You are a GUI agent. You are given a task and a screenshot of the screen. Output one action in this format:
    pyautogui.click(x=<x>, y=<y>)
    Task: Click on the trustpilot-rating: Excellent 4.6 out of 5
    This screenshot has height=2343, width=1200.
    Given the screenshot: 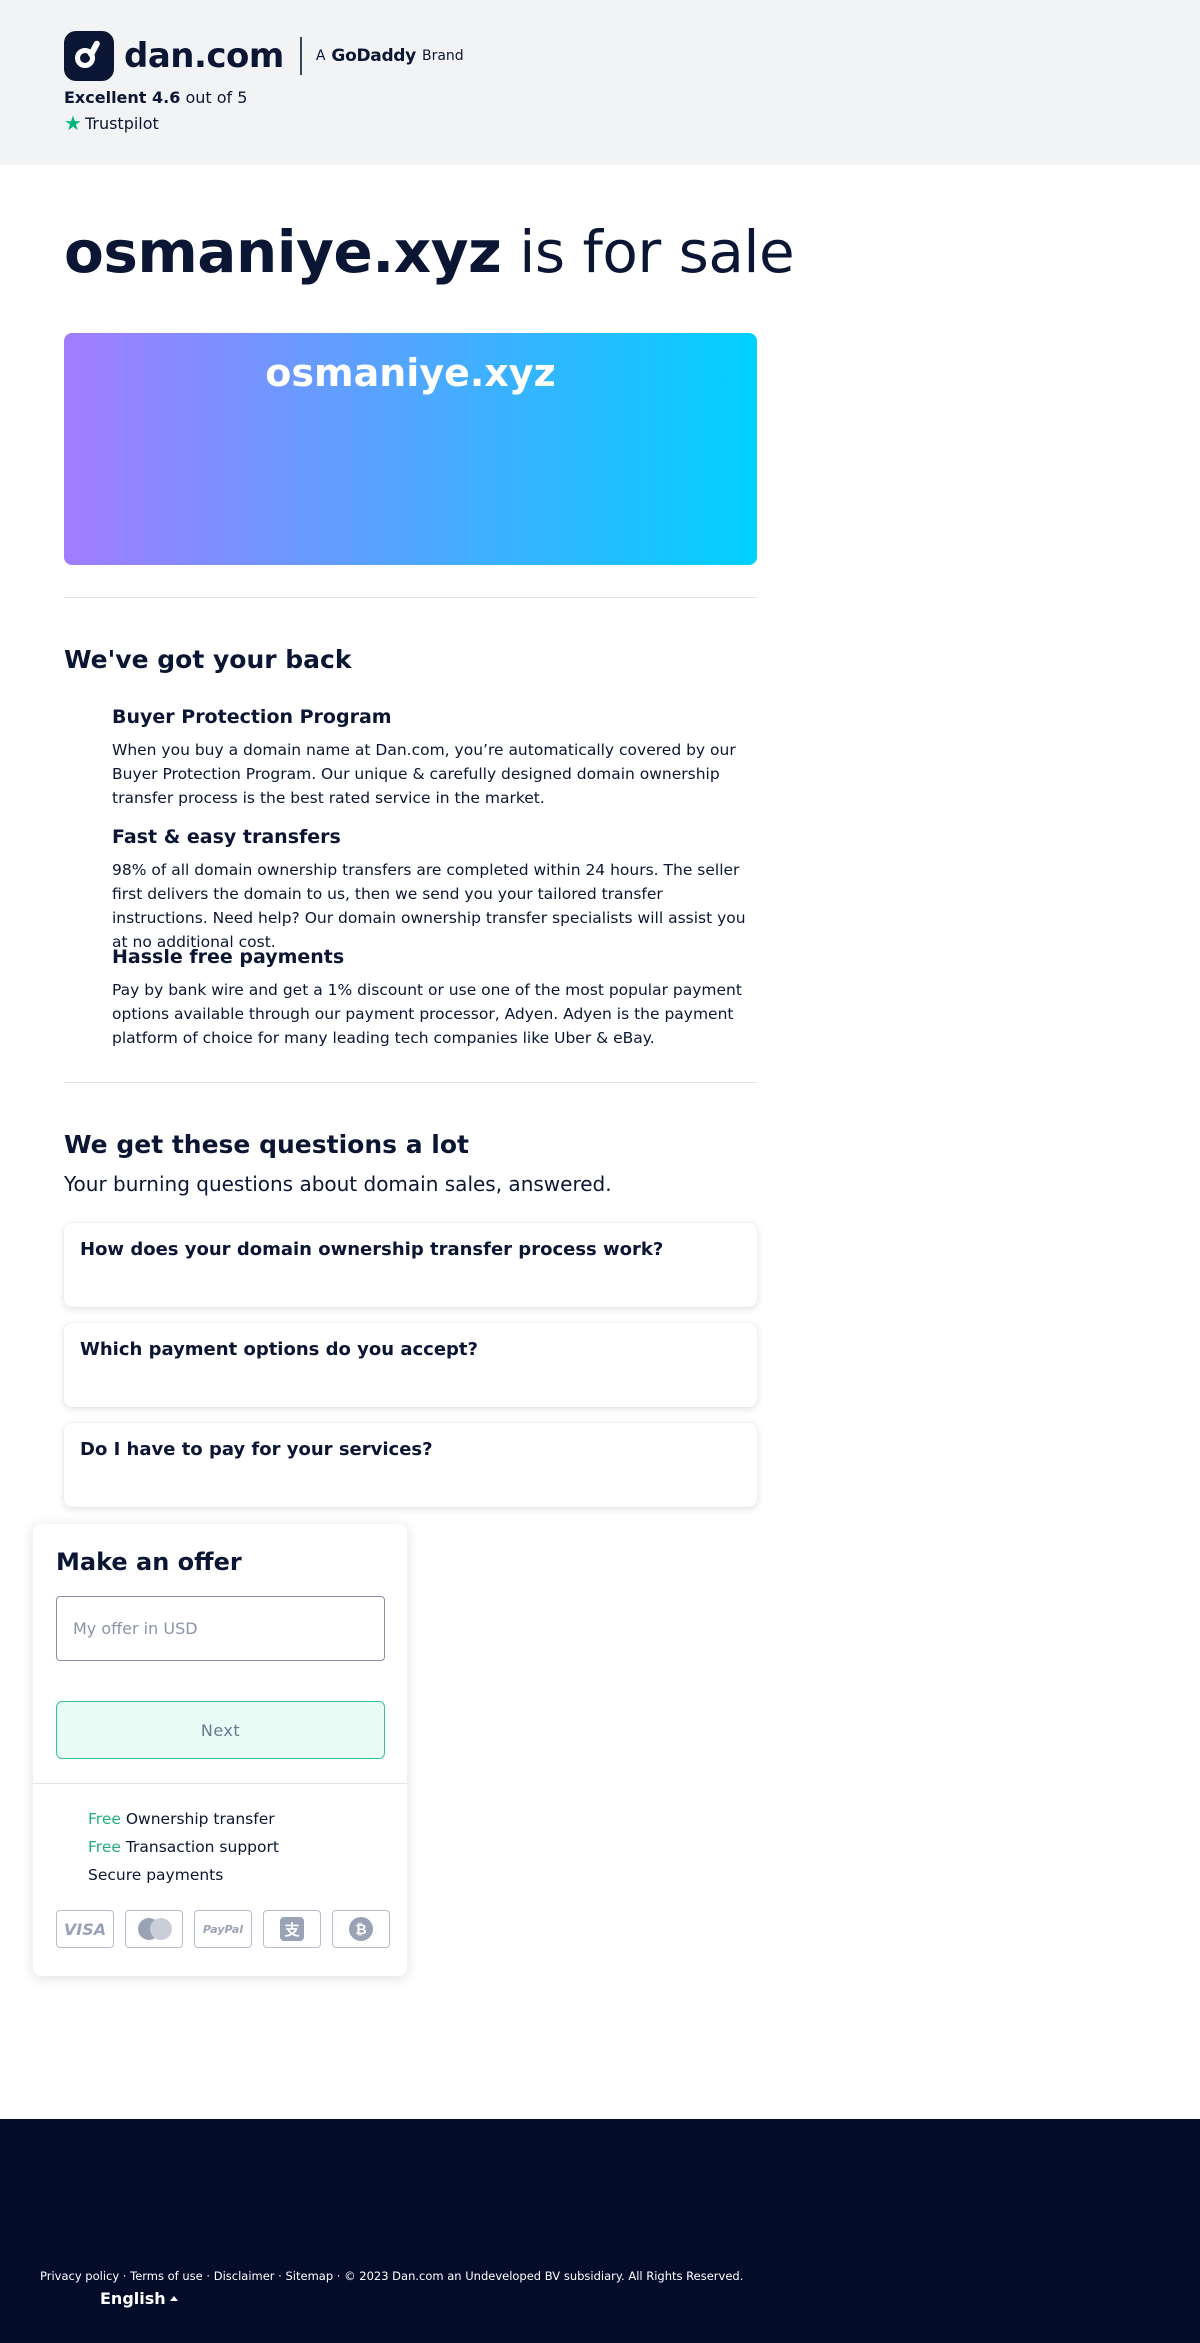 What is the action you would take?
    pyautogui.click(x=155, y=97)
    